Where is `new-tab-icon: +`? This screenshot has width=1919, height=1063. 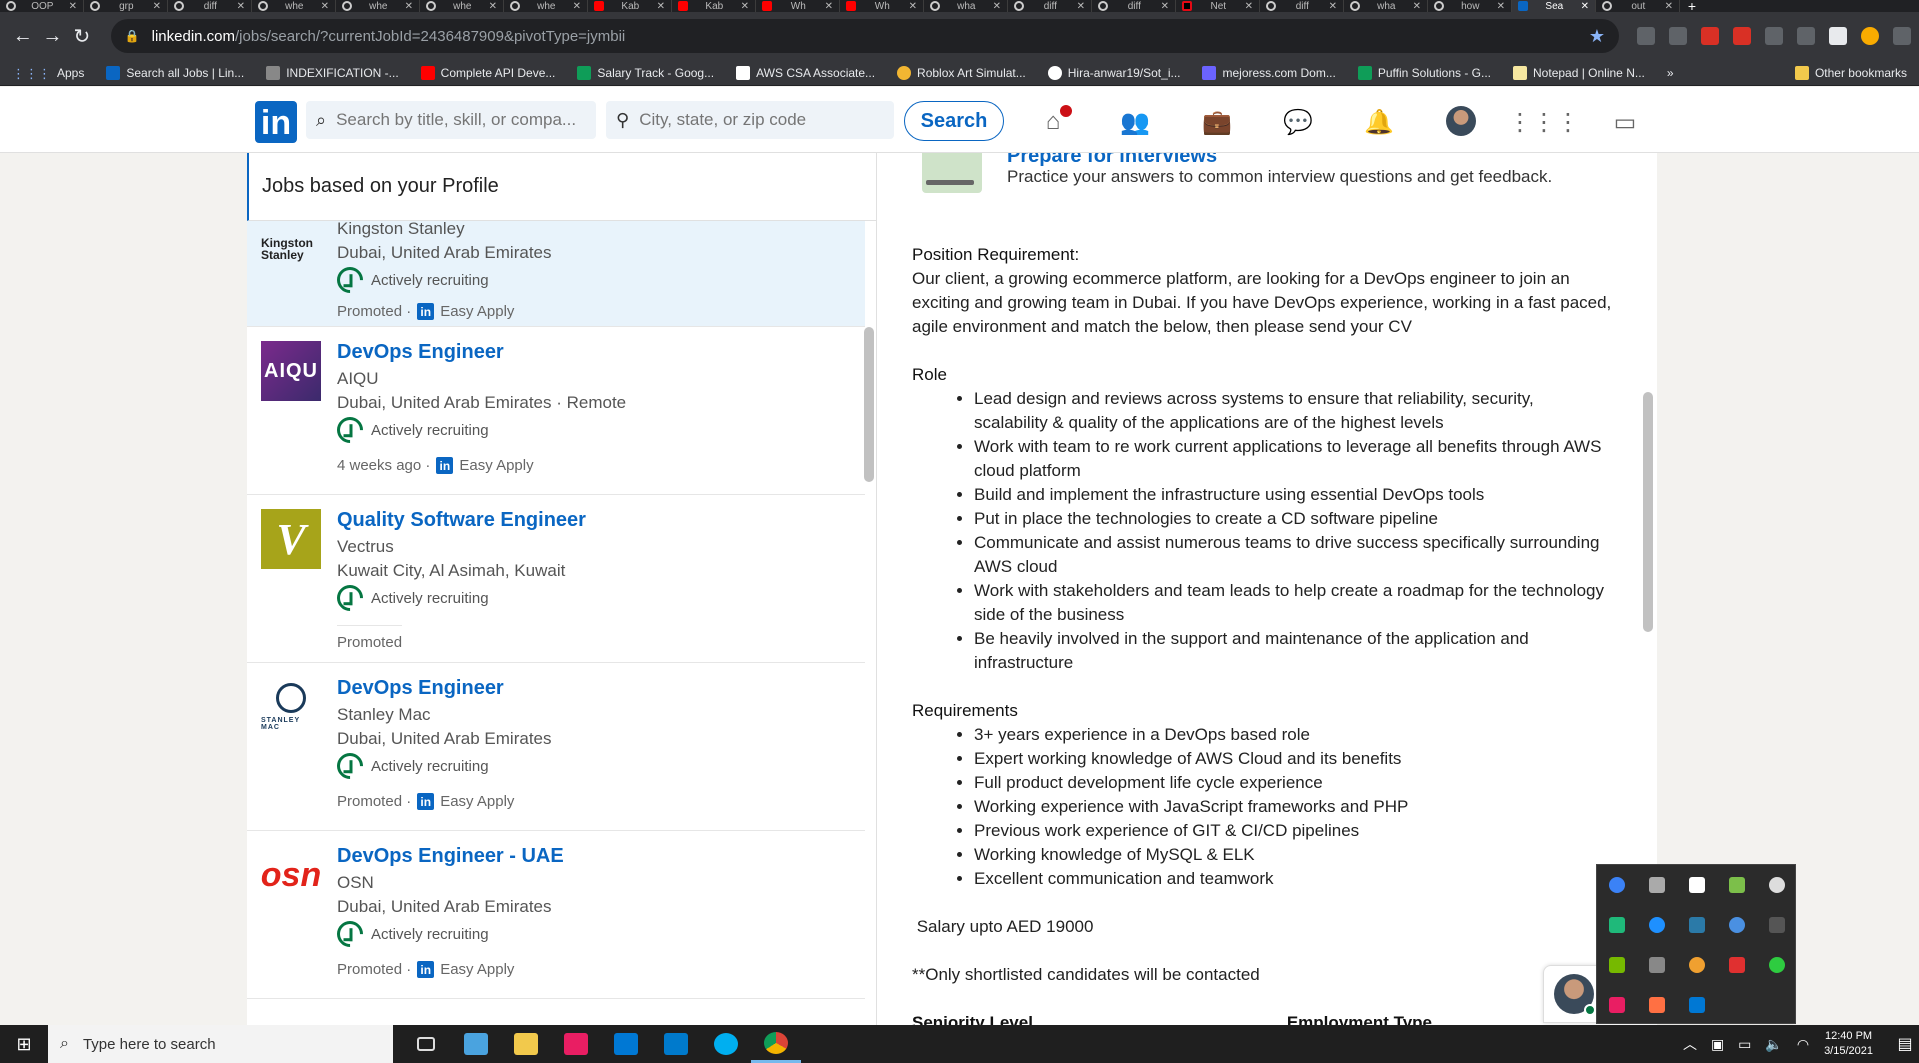 new-tab-icon: + is located at coordinates (1692, 6).